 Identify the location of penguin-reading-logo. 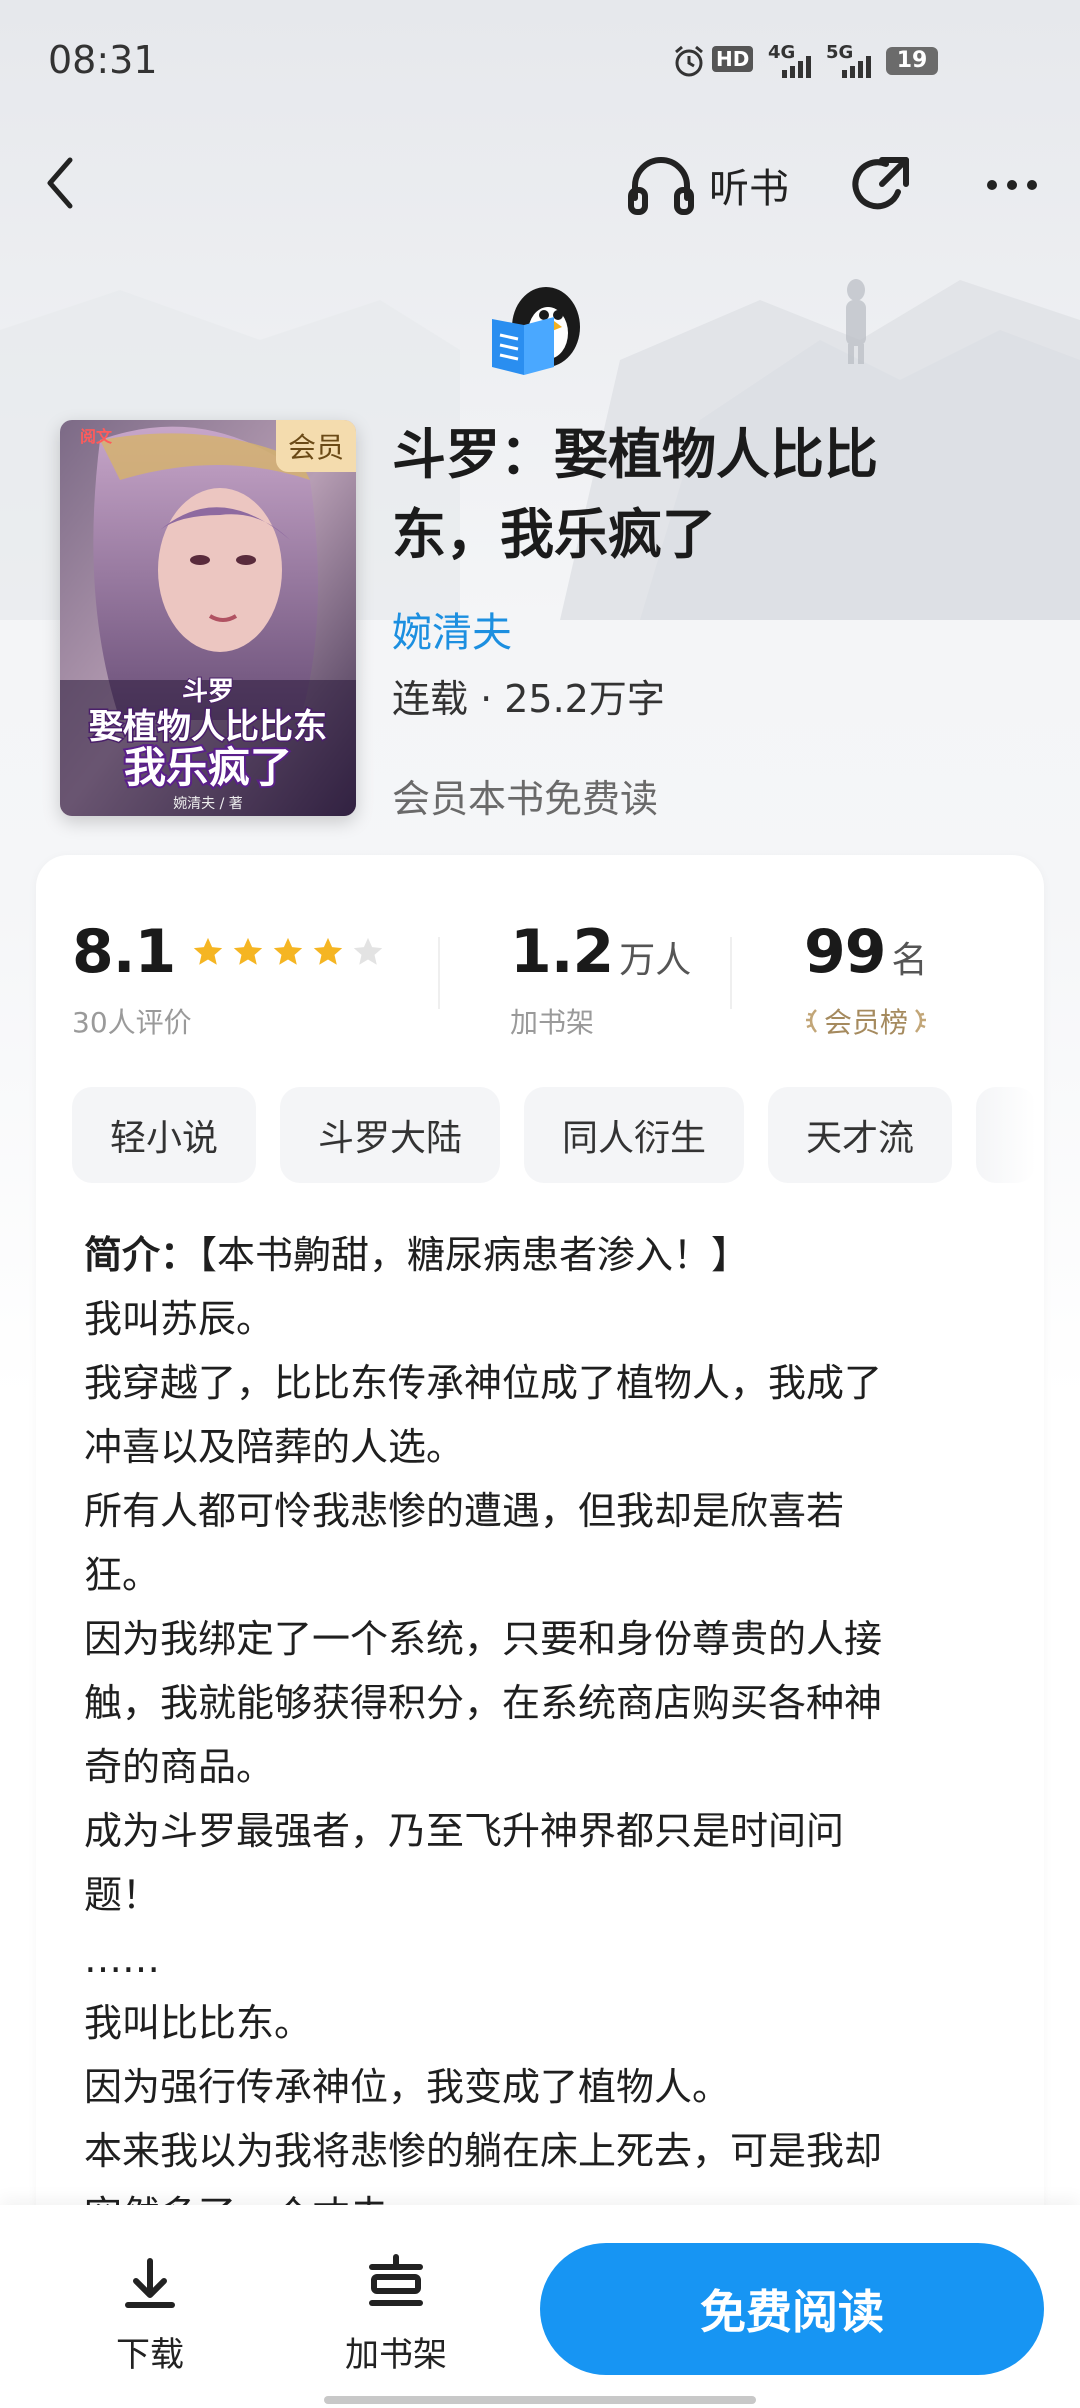
(536, 331).